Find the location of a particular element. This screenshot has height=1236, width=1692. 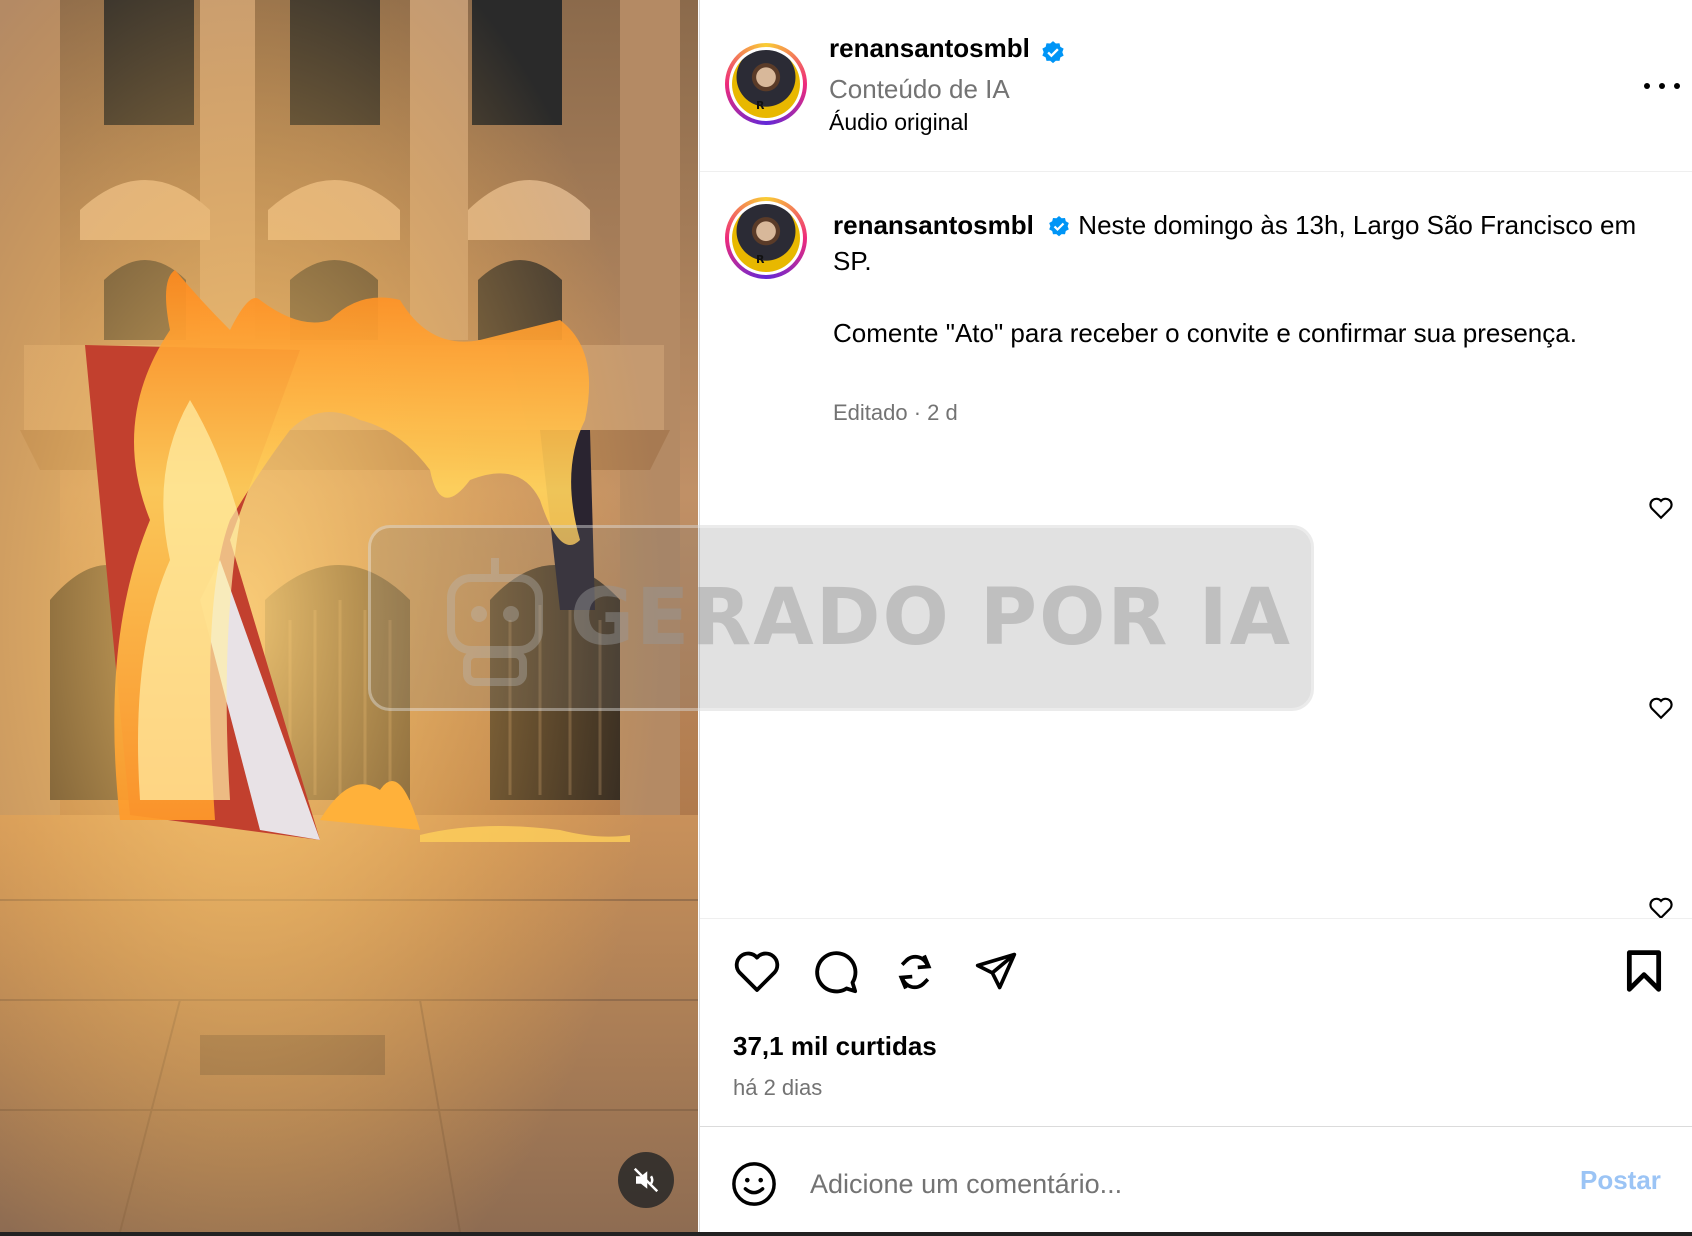

robot-icon is located at coordinates (495, 622).